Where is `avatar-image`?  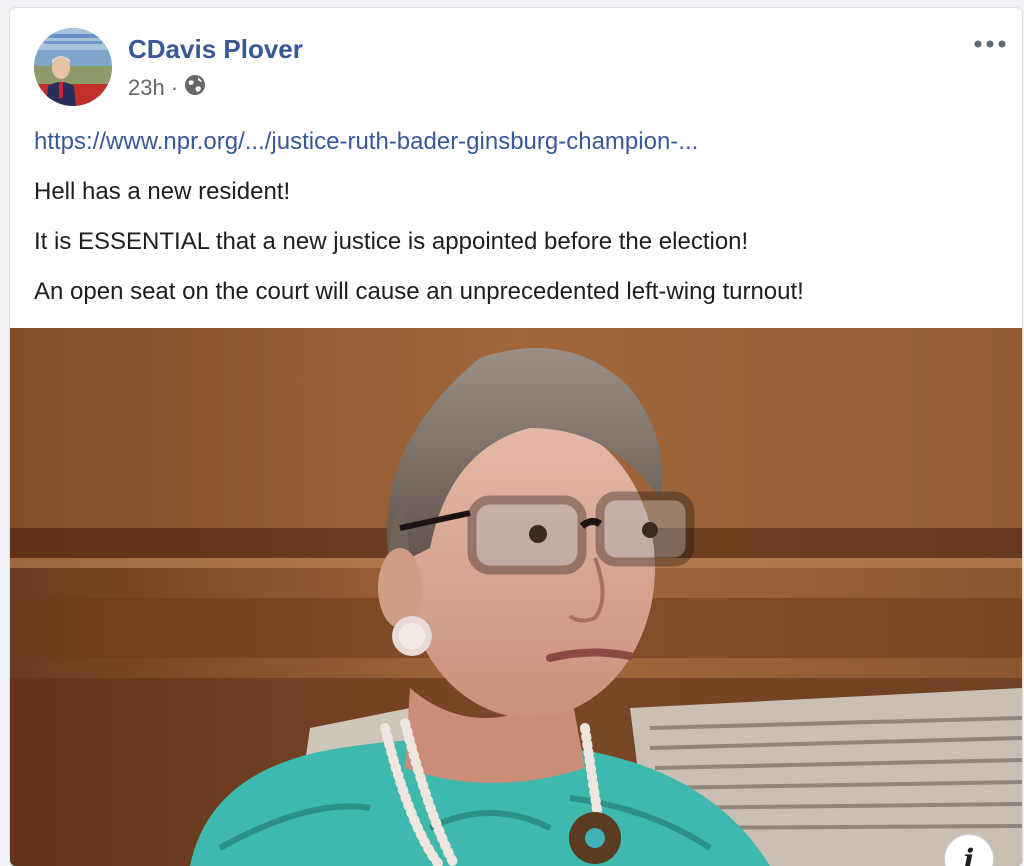
avatar-image is located at coordinates (73, 67).